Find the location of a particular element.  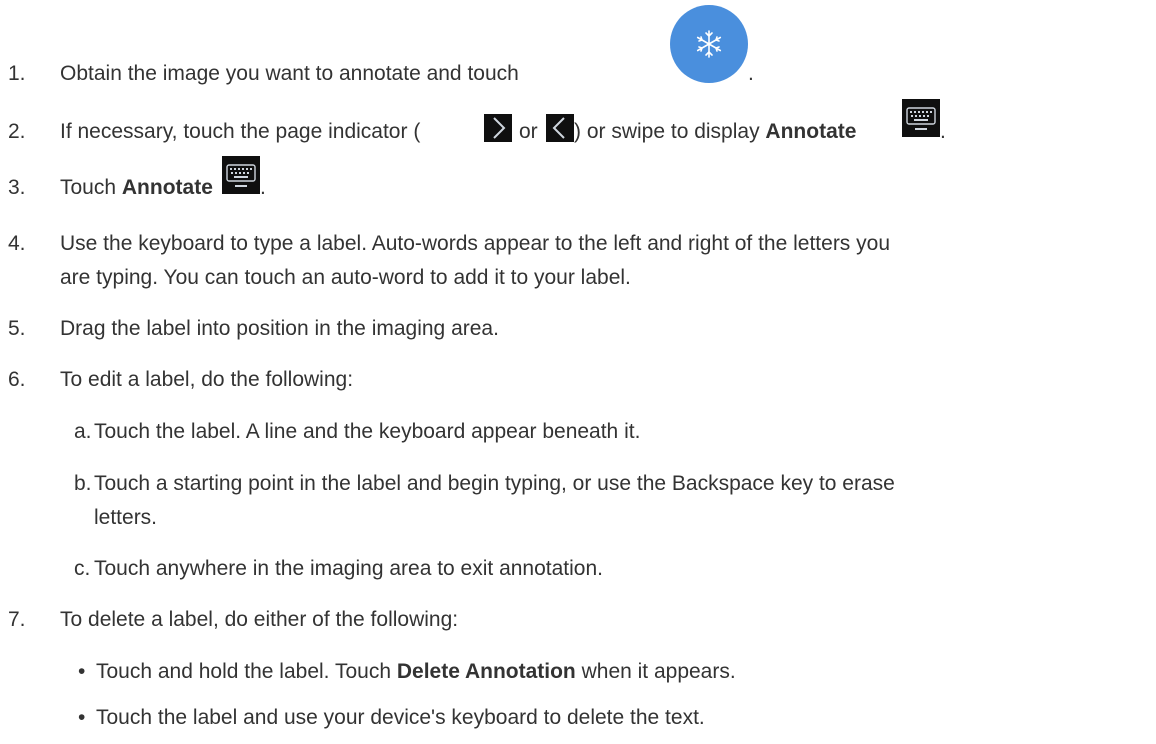

step-2-period: . is located at coordinates (943, 131).